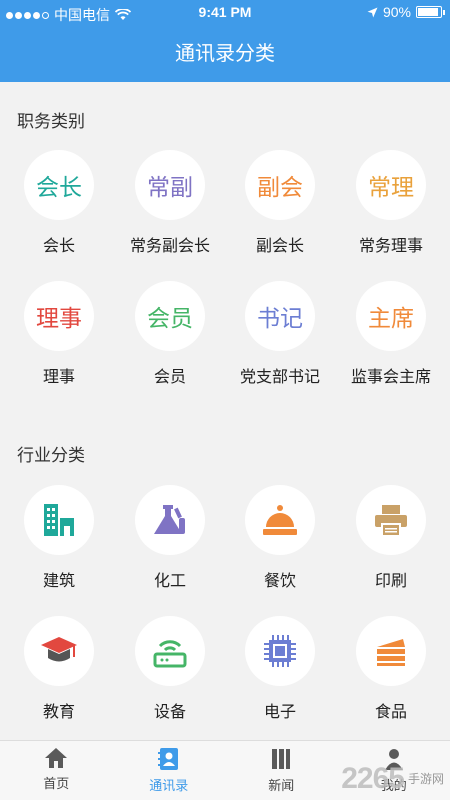 Image resolution: width=450 pixels, height=800 pixels. Describe the element at coordinates (59, 538) in the screenshot. I see `industry-item: 建筑` at that location.